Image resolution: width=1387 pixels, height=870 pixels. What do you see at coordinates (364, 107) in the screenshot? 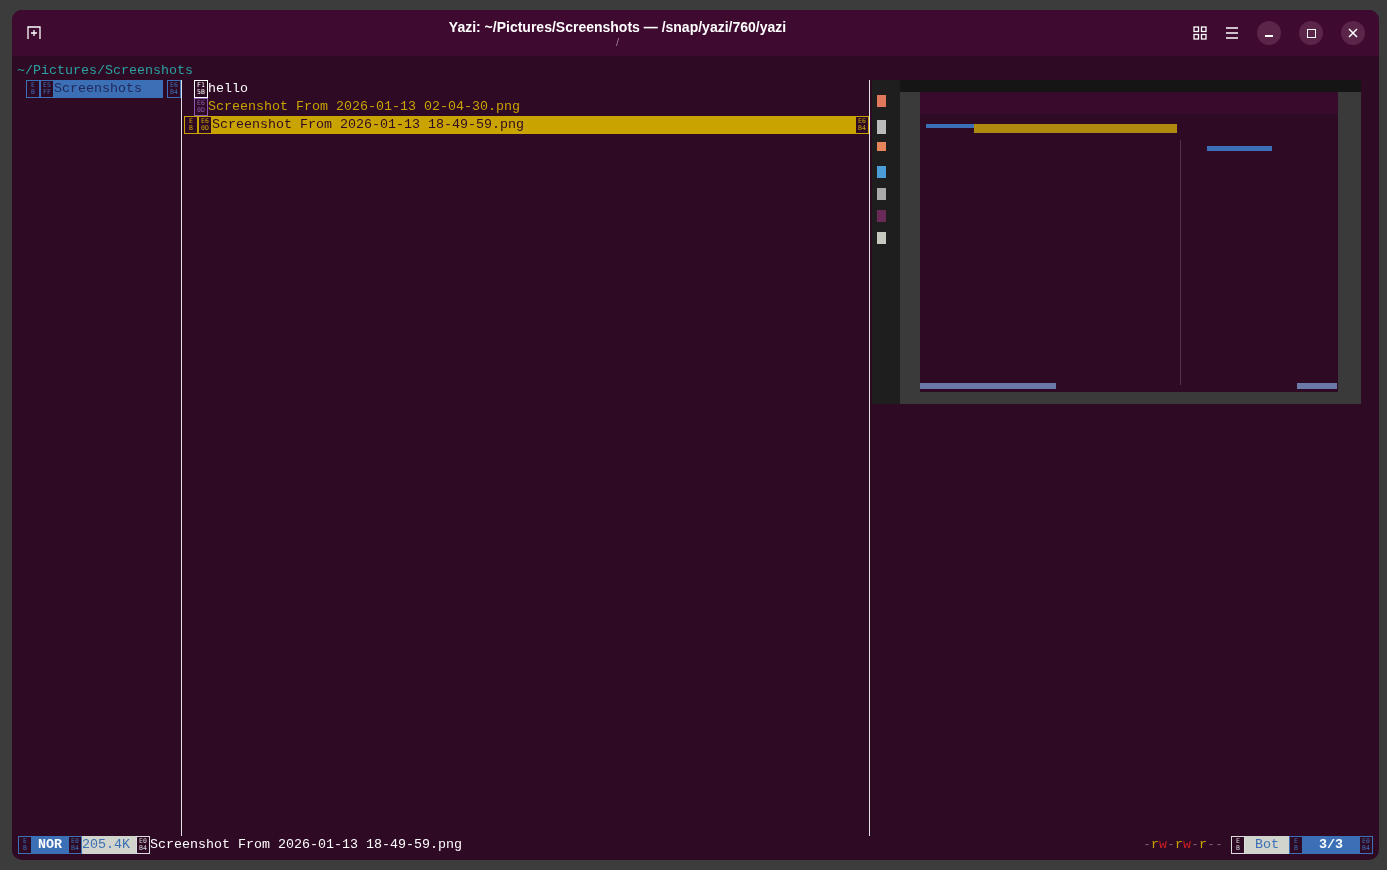
I see `file-item: Screenshot From 2026-01-13 02-04-30.png` at bounding box center [364, 107].